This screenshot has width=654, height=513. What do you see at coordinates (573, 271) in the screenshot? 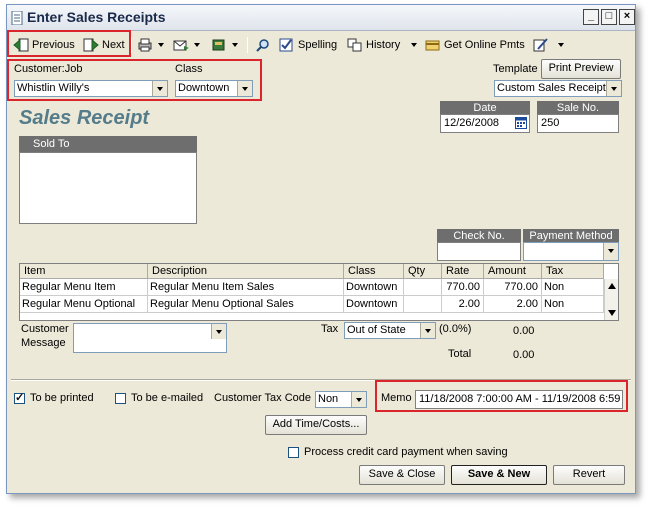
I see `column-header-tax: Tax` at bounding box center [573, 271].